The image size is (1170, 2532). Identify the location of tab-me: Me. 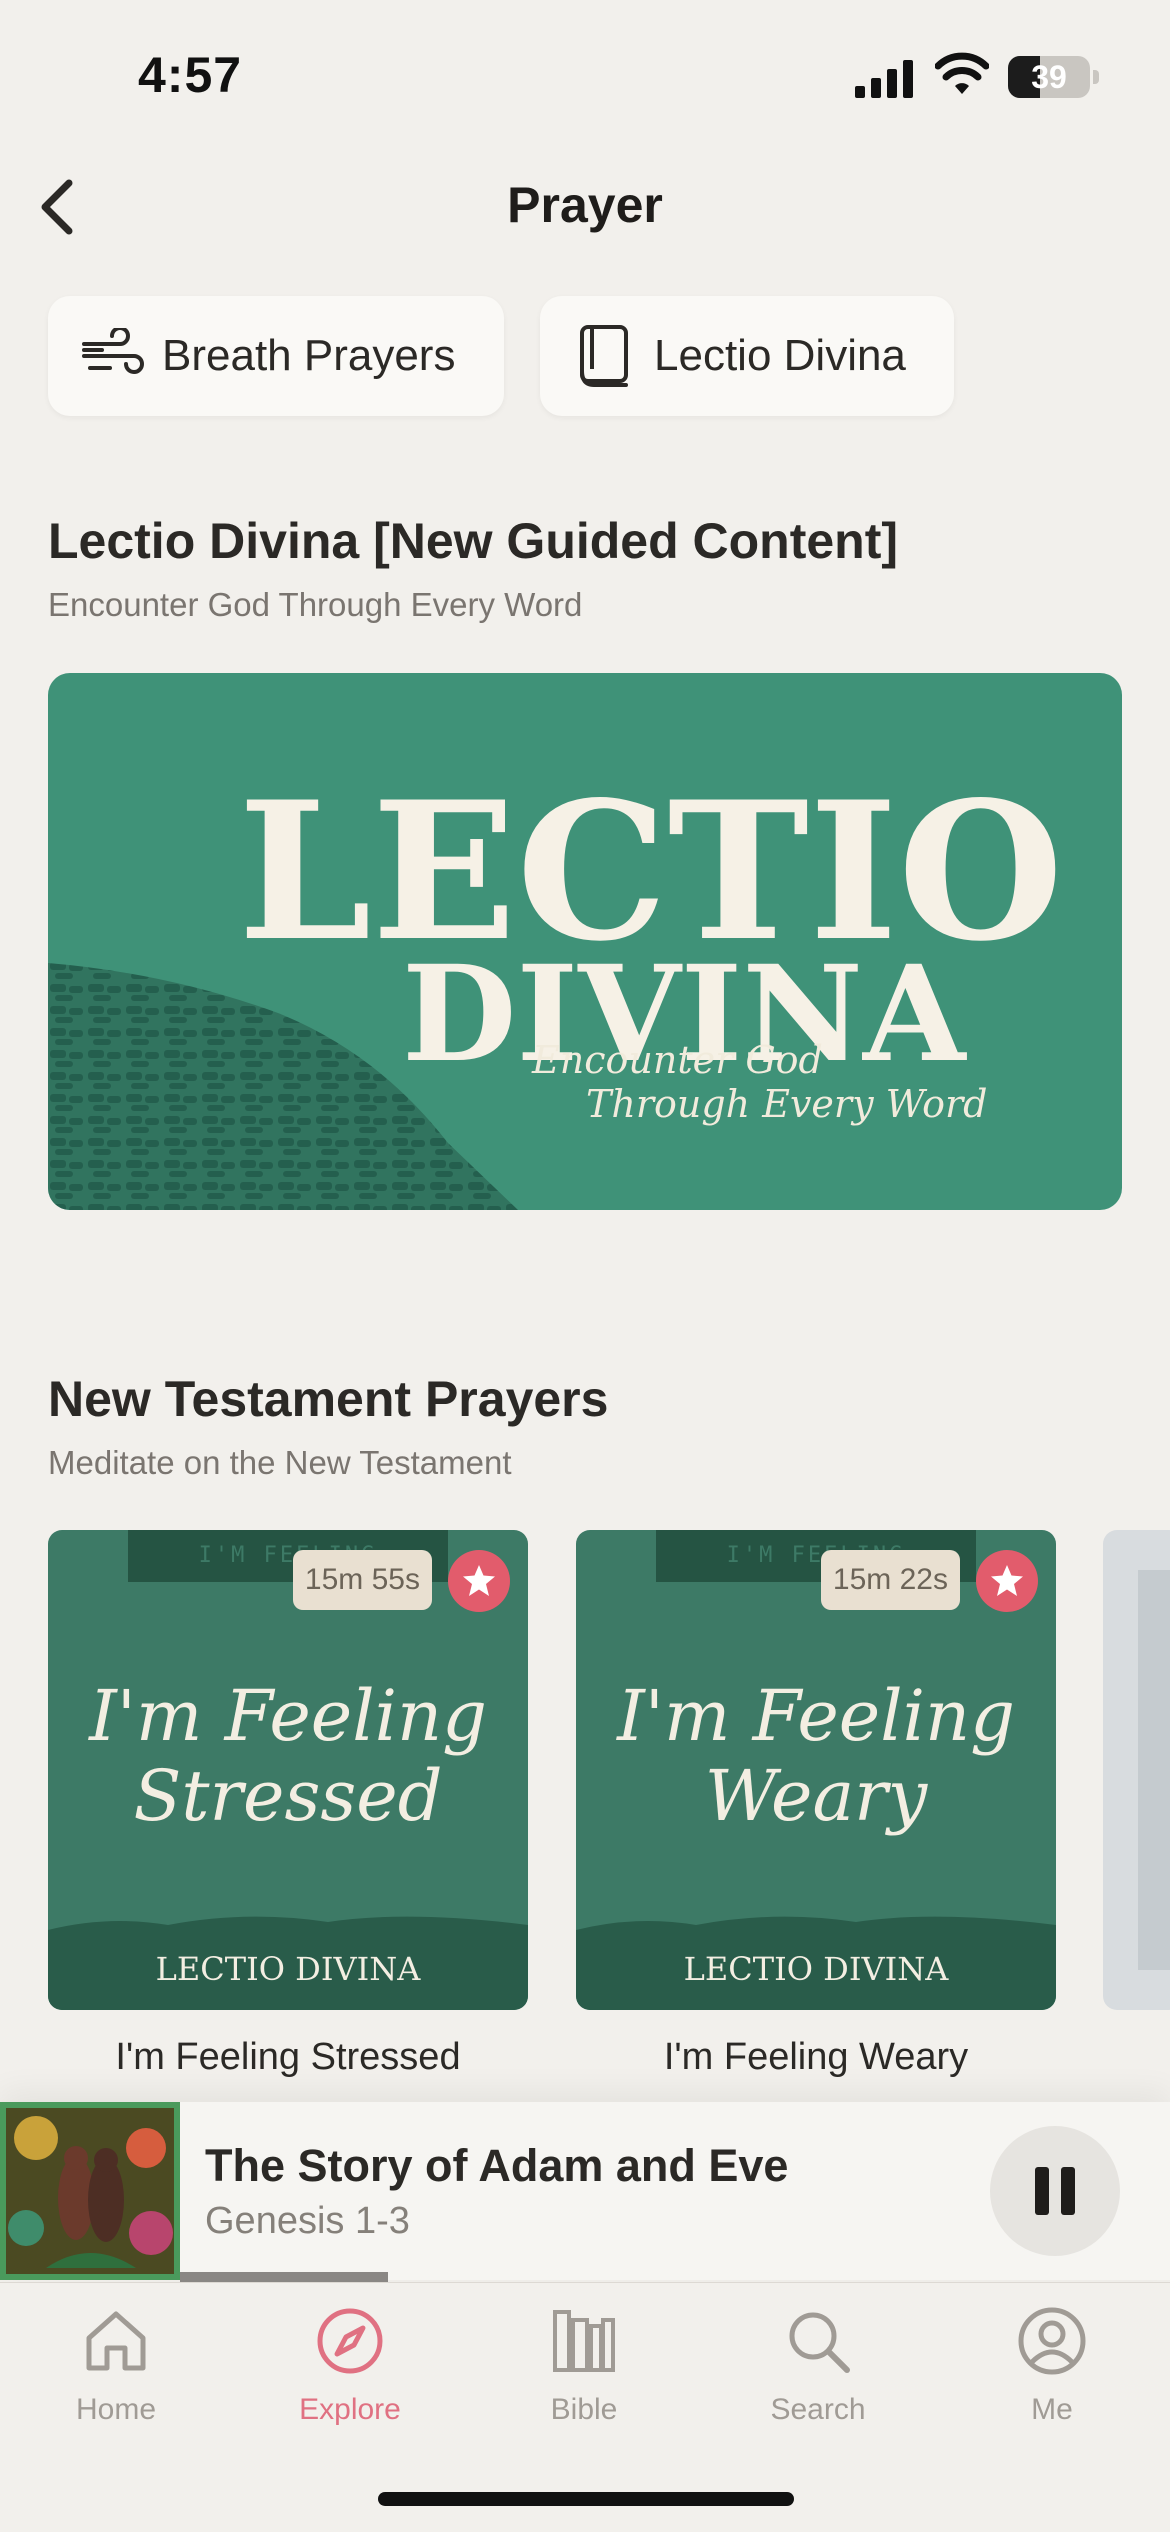
(1052, 2373).